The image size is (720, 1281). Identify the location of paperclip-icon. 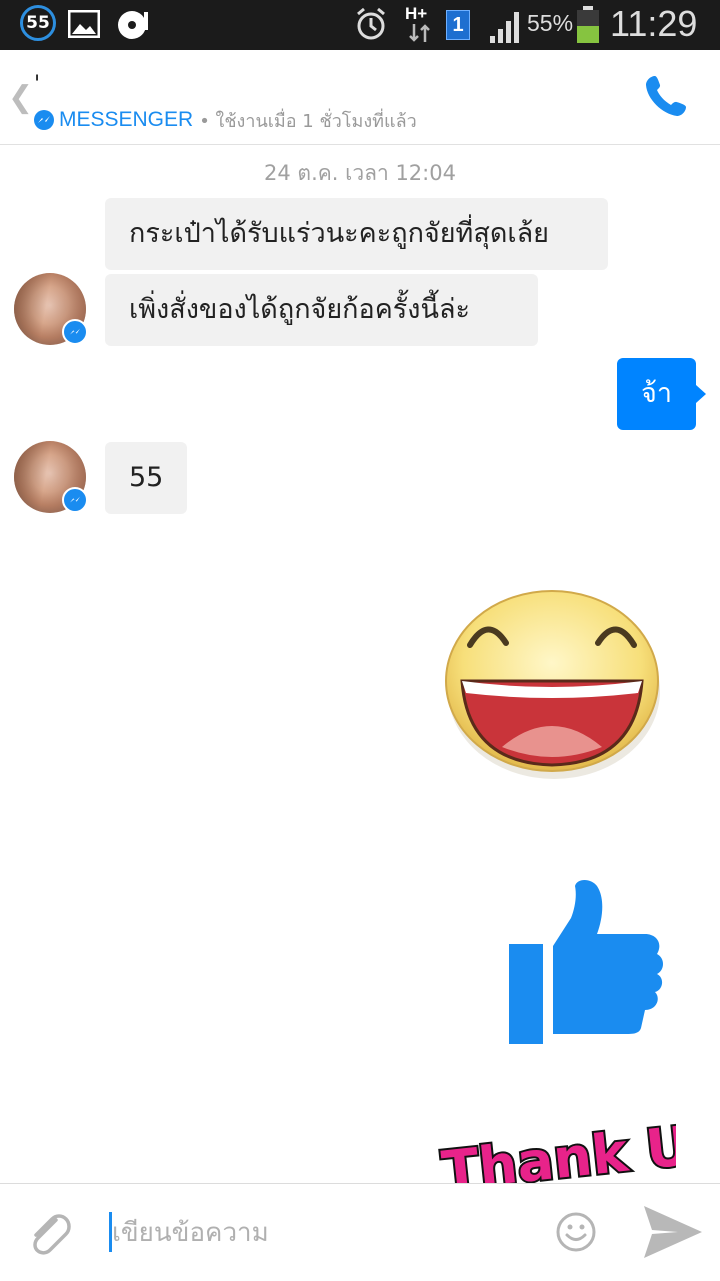
(49, 1233).